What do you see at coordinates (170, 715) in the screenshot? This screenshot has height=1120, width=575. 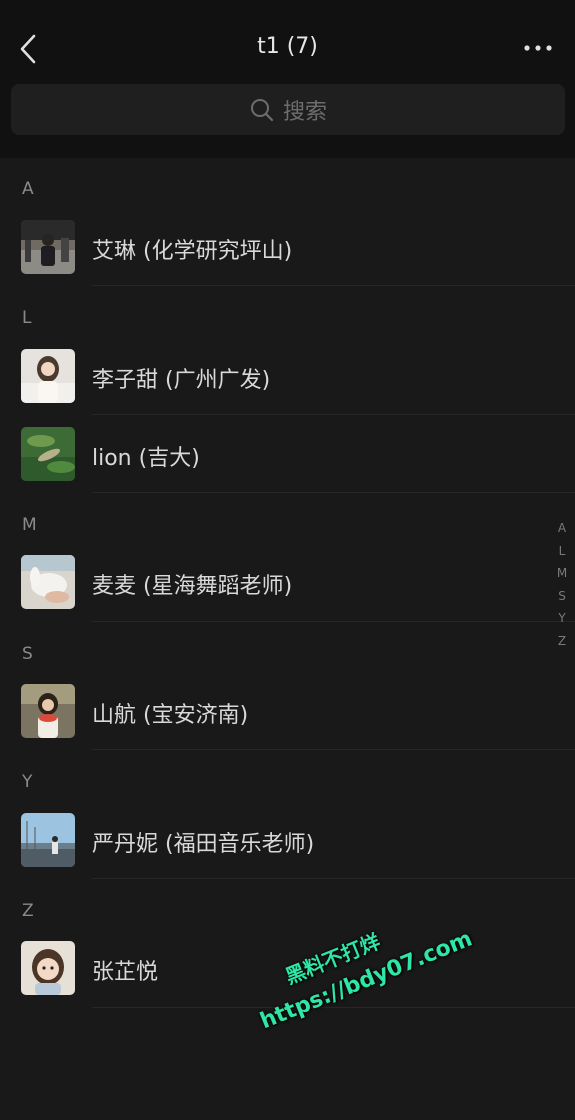 I see `contact-name: 山航 (宝安济南)` at bounding box center [170, 715].